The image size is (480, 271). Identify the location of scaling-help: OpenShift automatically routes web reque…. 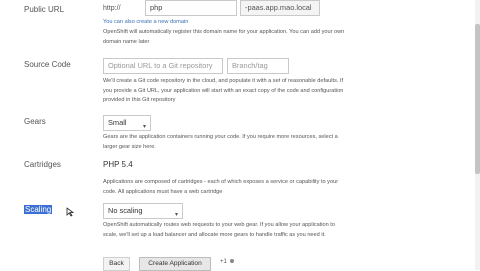
(219, 230).